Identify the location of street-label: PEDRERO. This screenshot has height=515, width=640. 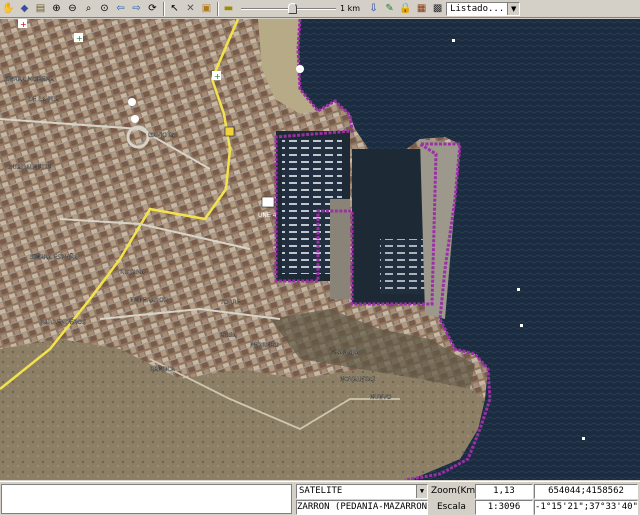
(264, 345).